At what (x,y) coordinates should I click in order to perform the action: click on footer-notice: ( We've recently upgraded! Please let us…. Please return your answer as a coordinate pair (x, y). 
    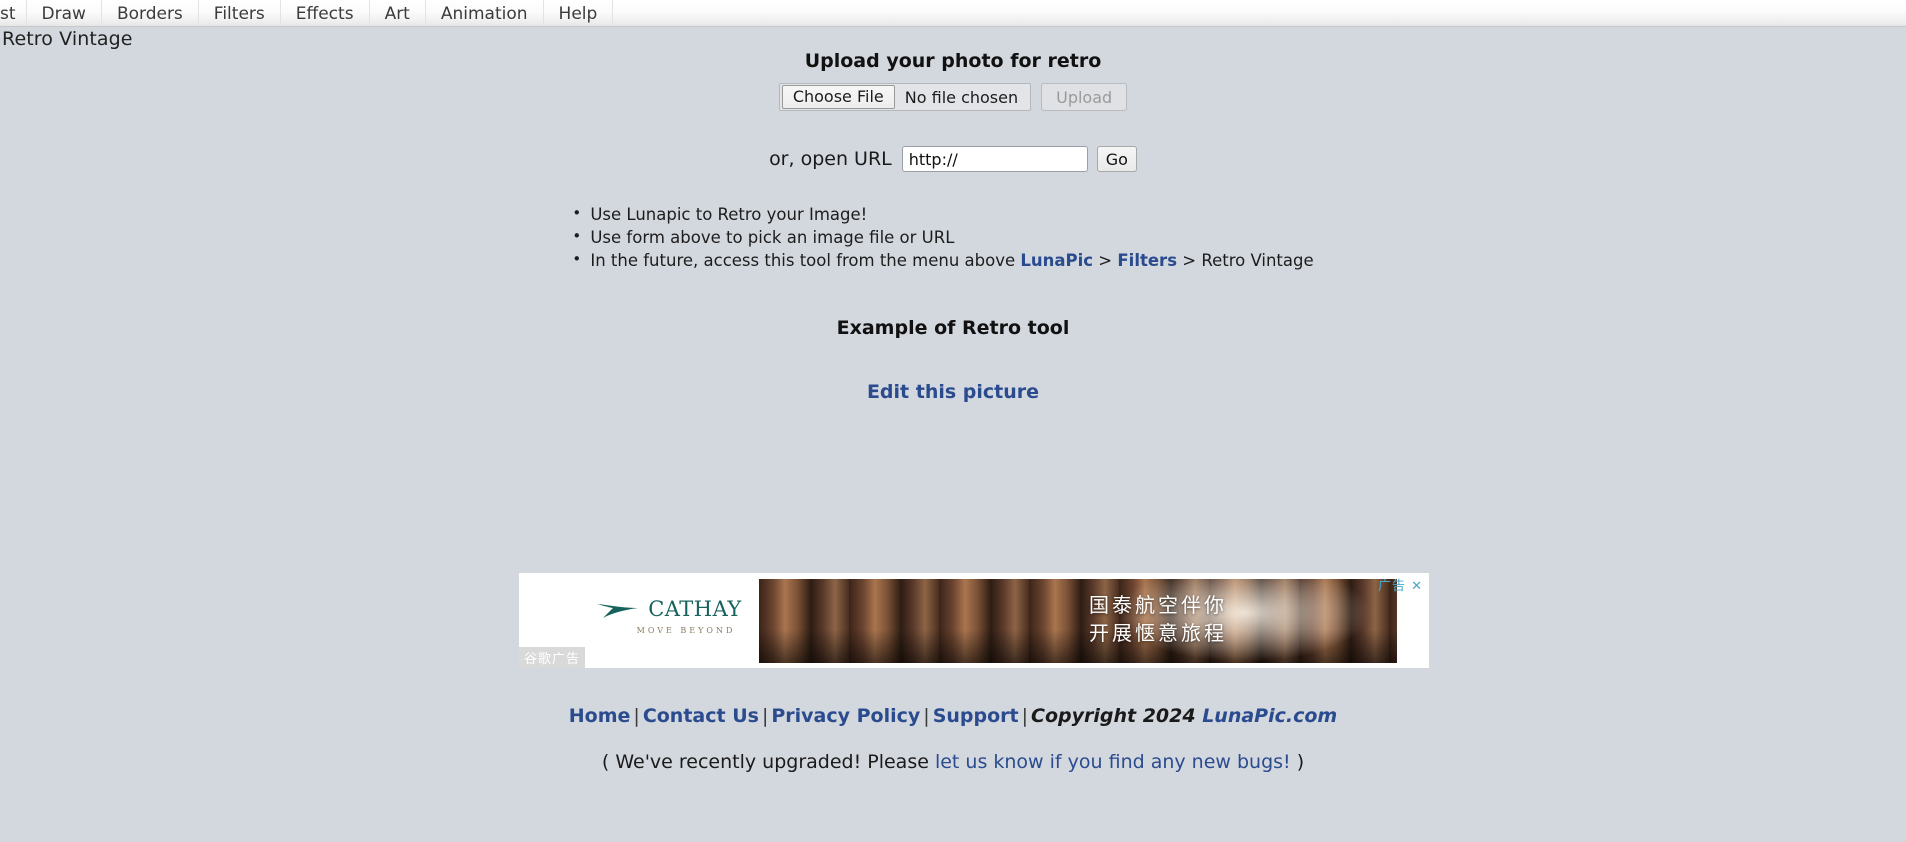
    Looking at the image, I should click on (953, 762).